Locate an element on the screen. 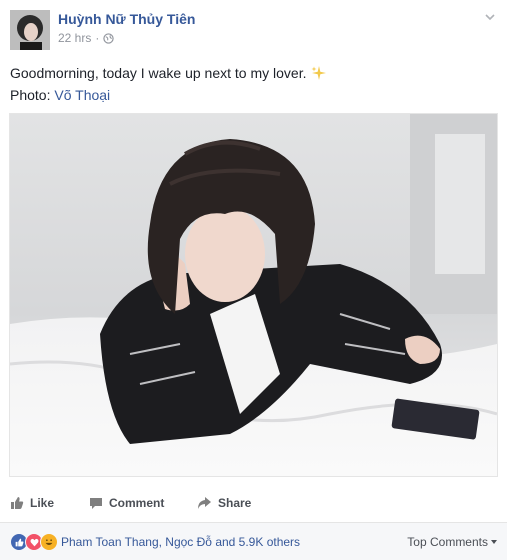  share-label: Share is located at coordinates (235, 503).